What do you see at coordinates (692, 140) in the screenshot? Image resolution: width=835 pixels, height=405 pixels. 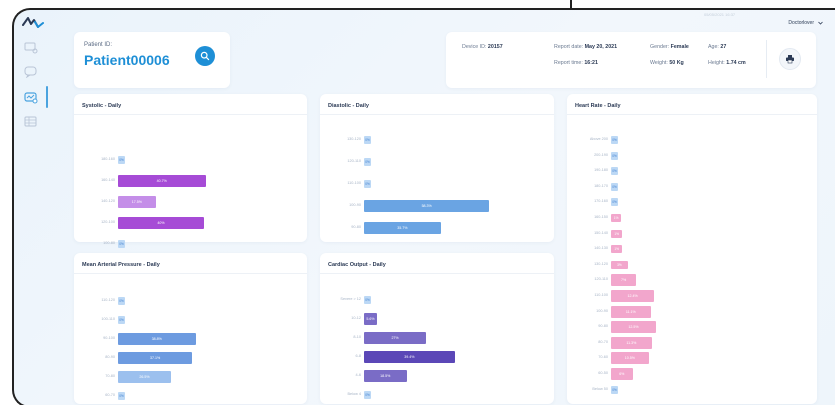 I see `heart-bar-row: Above 200 0%` at bounding box center [692, 140].